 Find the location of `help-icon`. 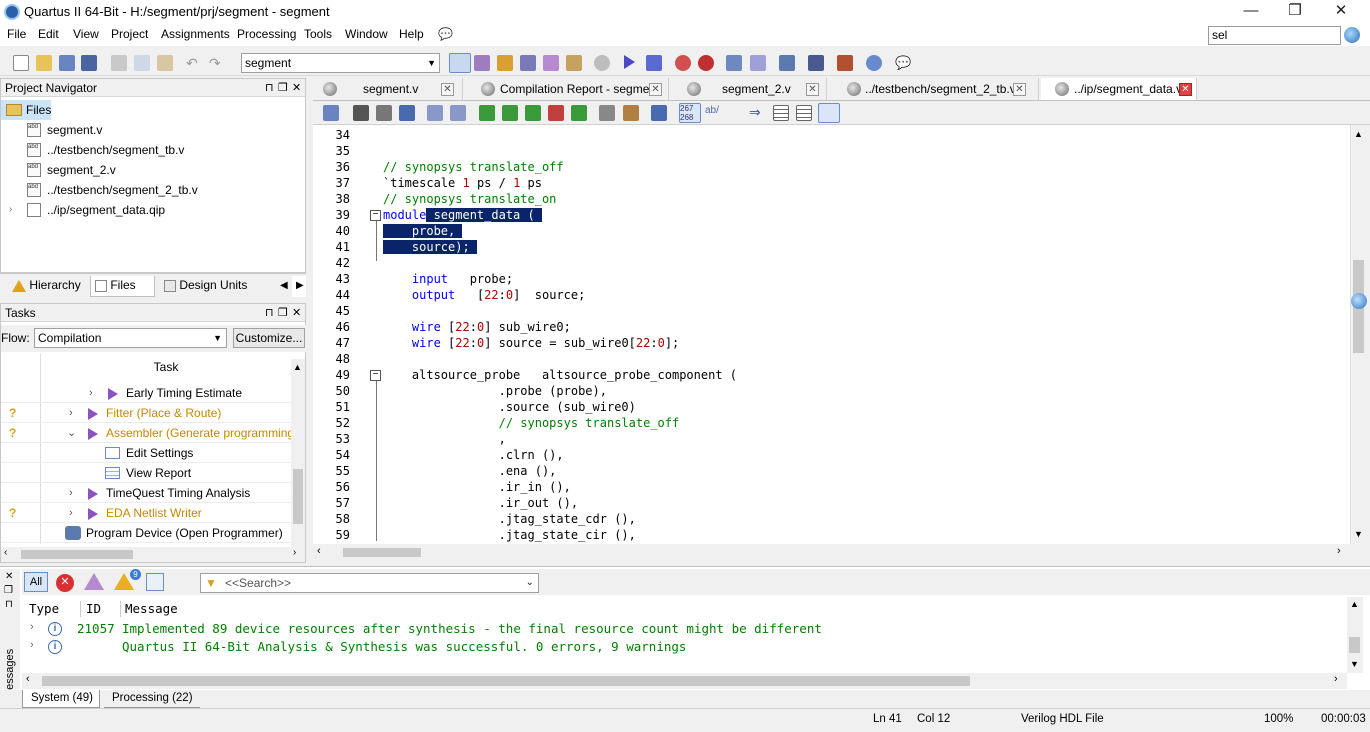

help-icon is located at coordinates (874, 63).